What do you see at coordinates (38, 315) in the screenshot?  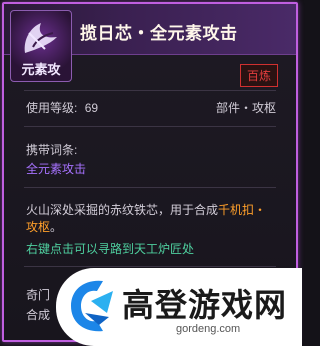 I see `truncated-text-2: 合成` at bounding box center [38, 315].